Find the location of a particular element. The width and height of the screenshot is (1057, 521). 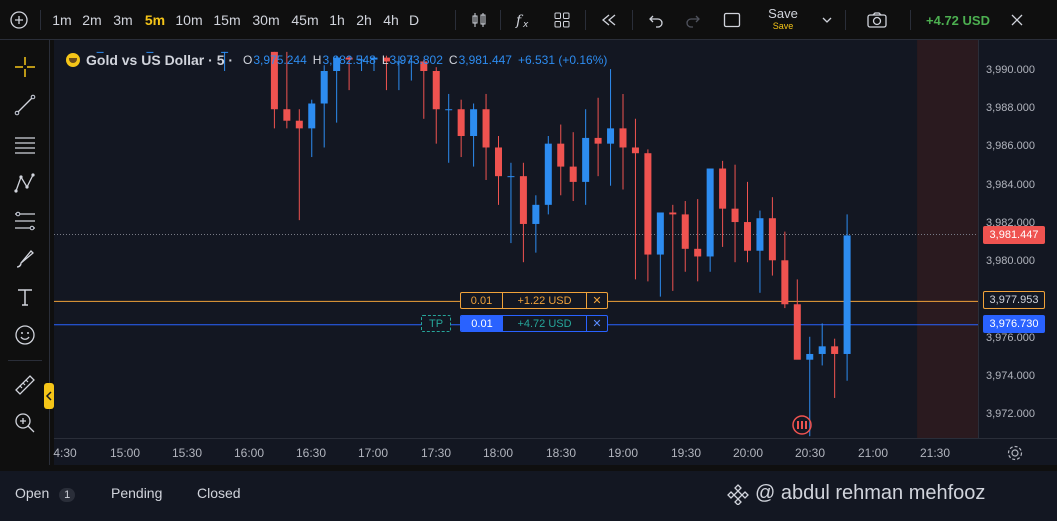

price-tick: 3,984.000 is located at coordinates (1010, 184).